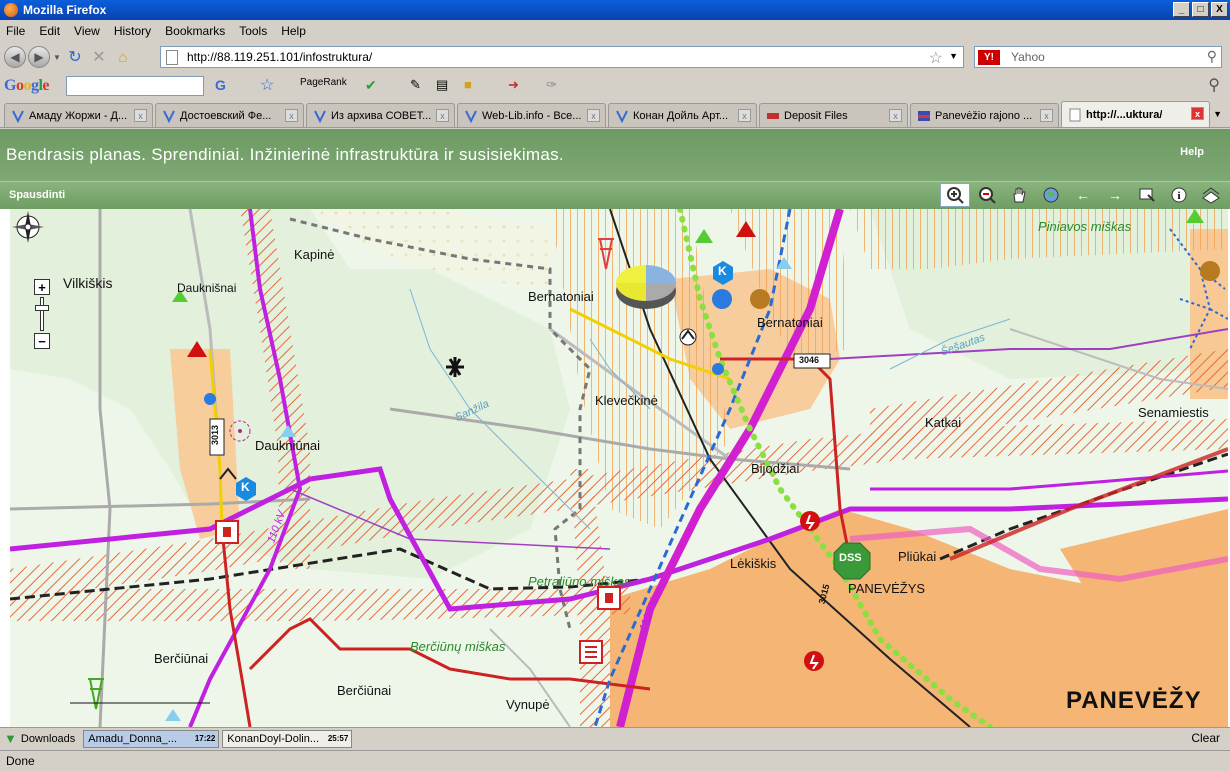 This screenshot has width=1230, height=771. Describe the element at coordinates (936, 58) in the screenshot. I see `bookmark-star-icon: ☆` at that location.